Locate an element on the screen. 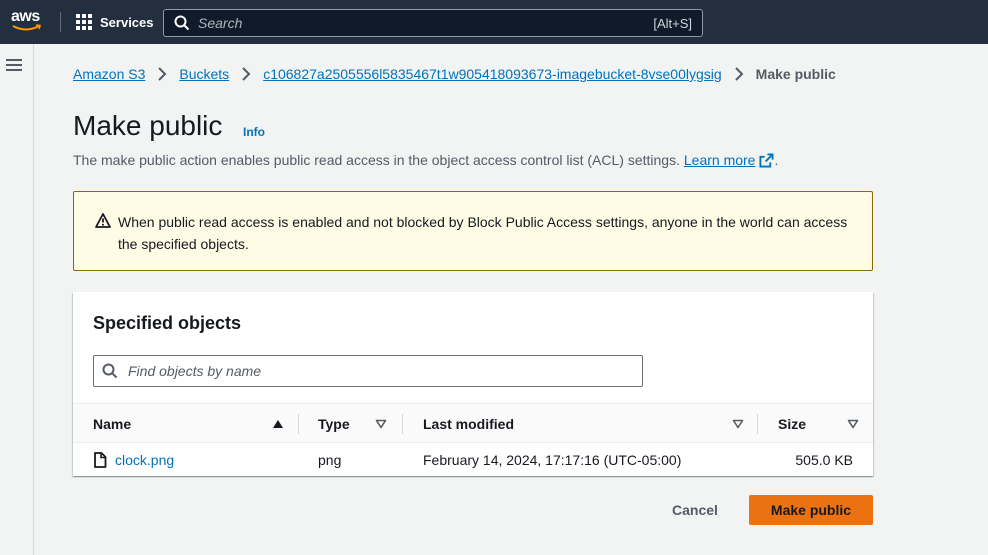 The width and height of the screenshot is (988, 555). search-shortcut-hint: [Alt+S] is located at coordinates (672, 23).